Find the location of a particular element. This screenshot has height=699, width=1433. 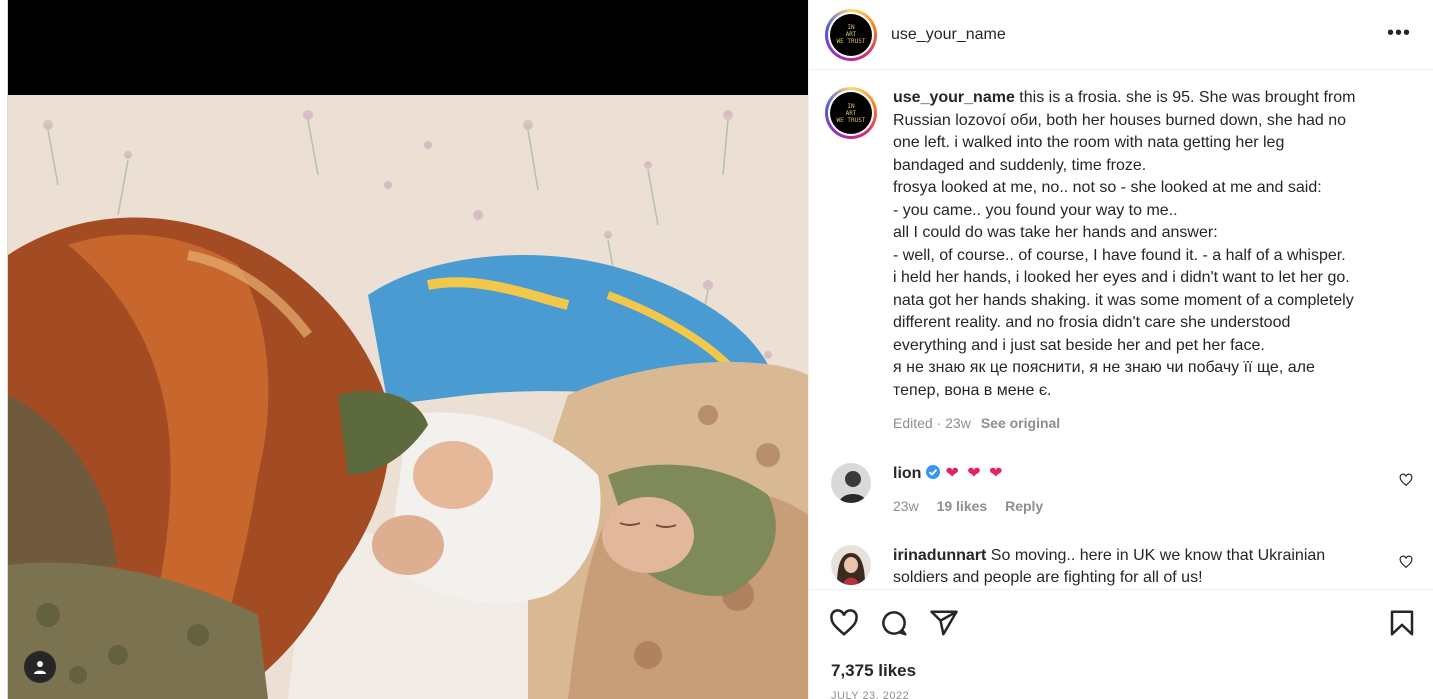

author-avatar: IN ART WE TRUST is located at coordinates (851, 34).